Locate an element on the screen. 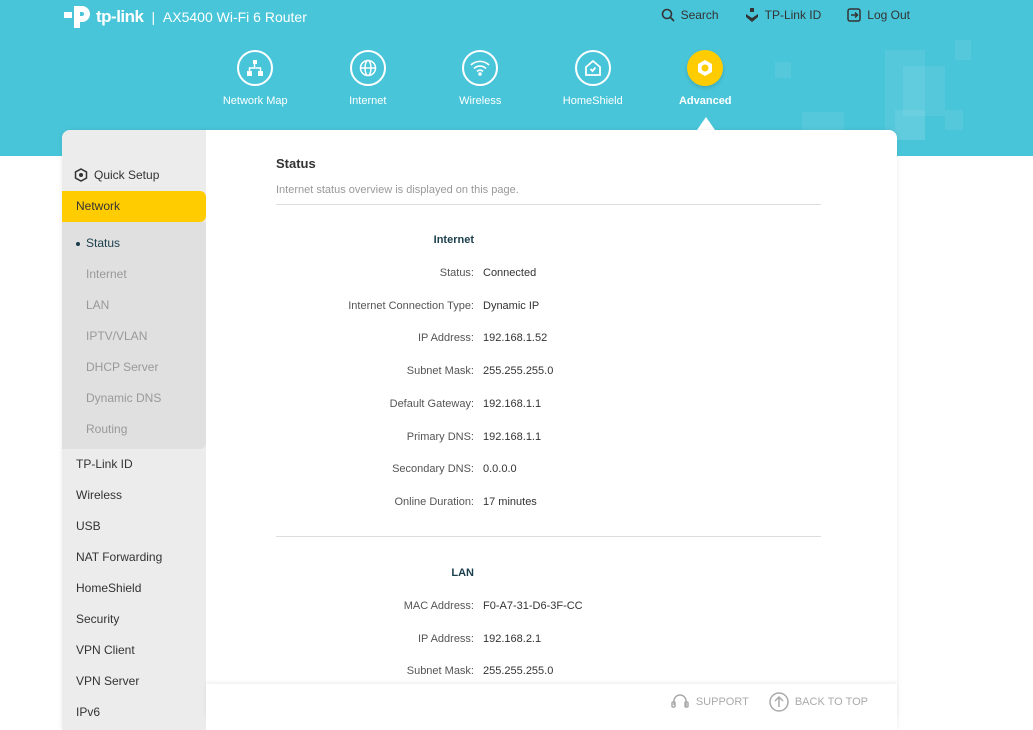  brand-name: tp-link is located at coordinates (120, 16).